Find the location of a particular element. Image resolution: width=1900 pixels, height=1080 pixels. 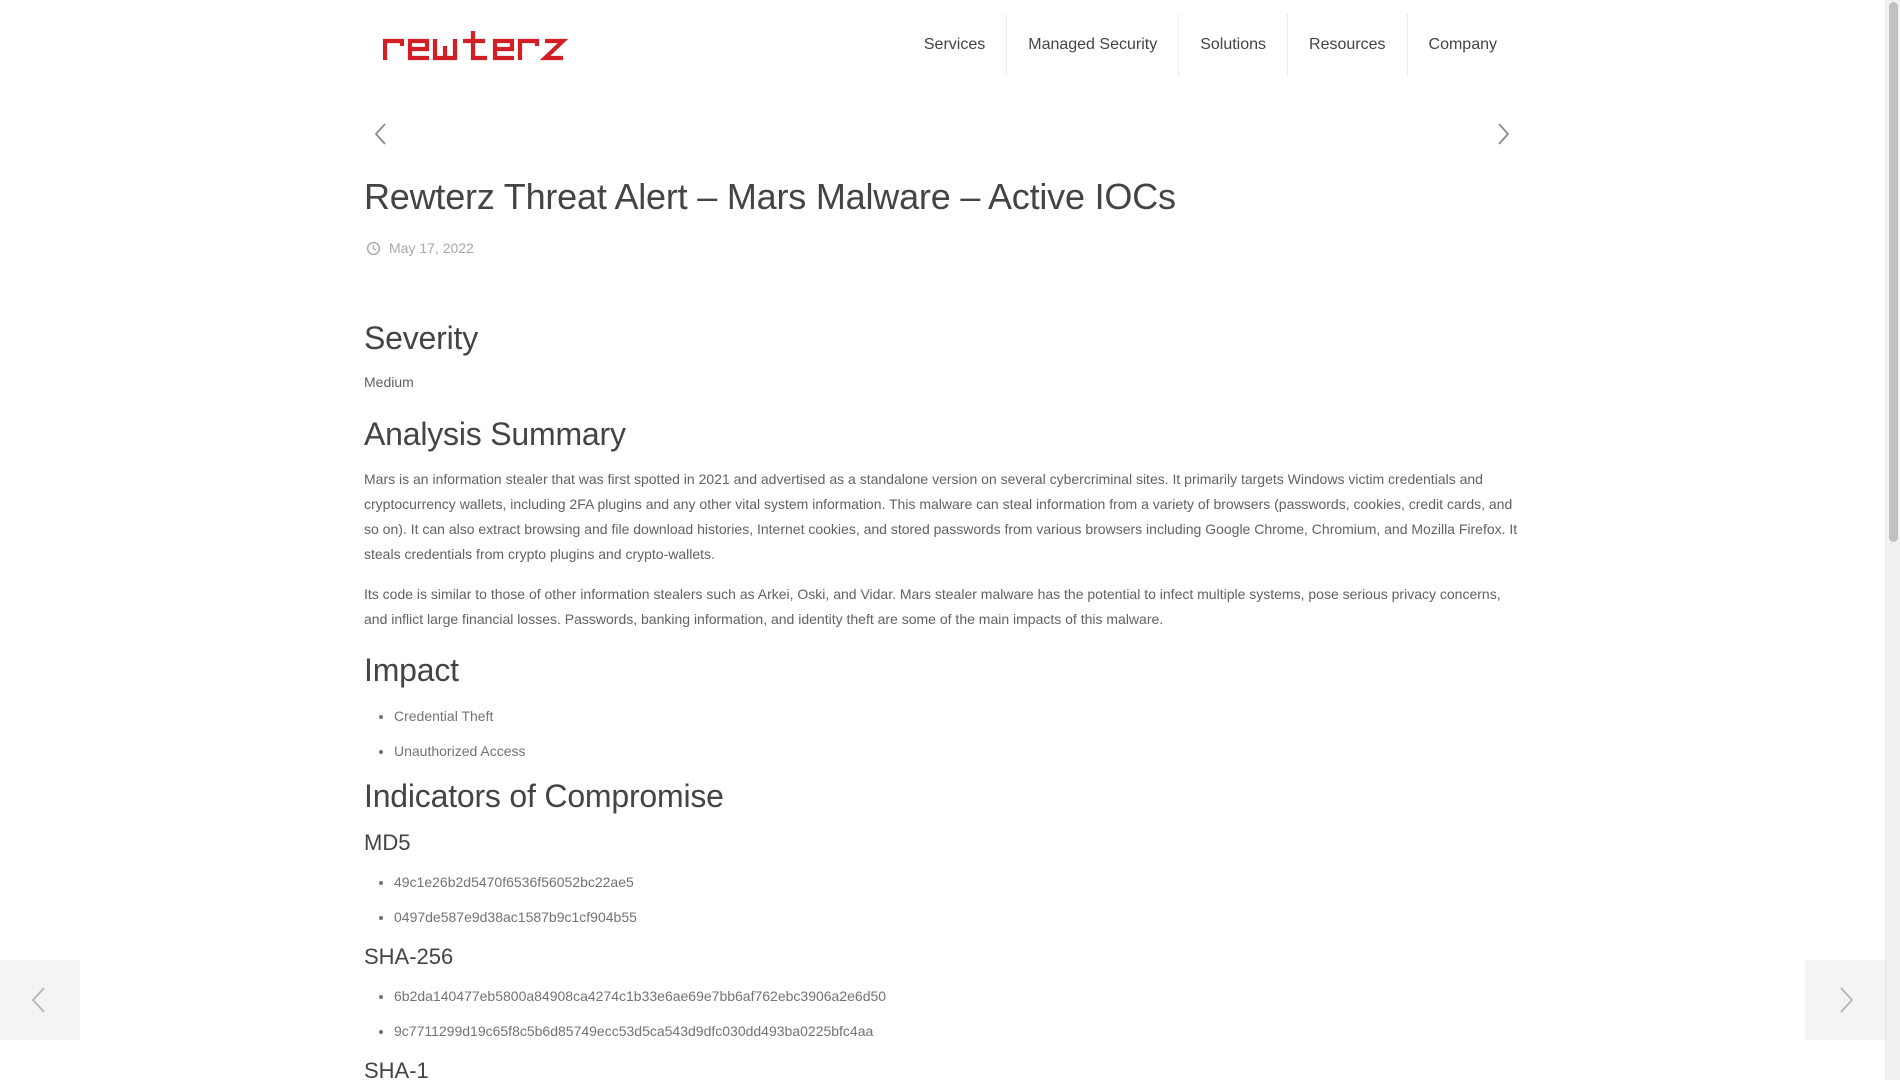

list-item: 49c1e26b2d5470f6536f56052bc22ae5 is located at coordinates (958, 882).